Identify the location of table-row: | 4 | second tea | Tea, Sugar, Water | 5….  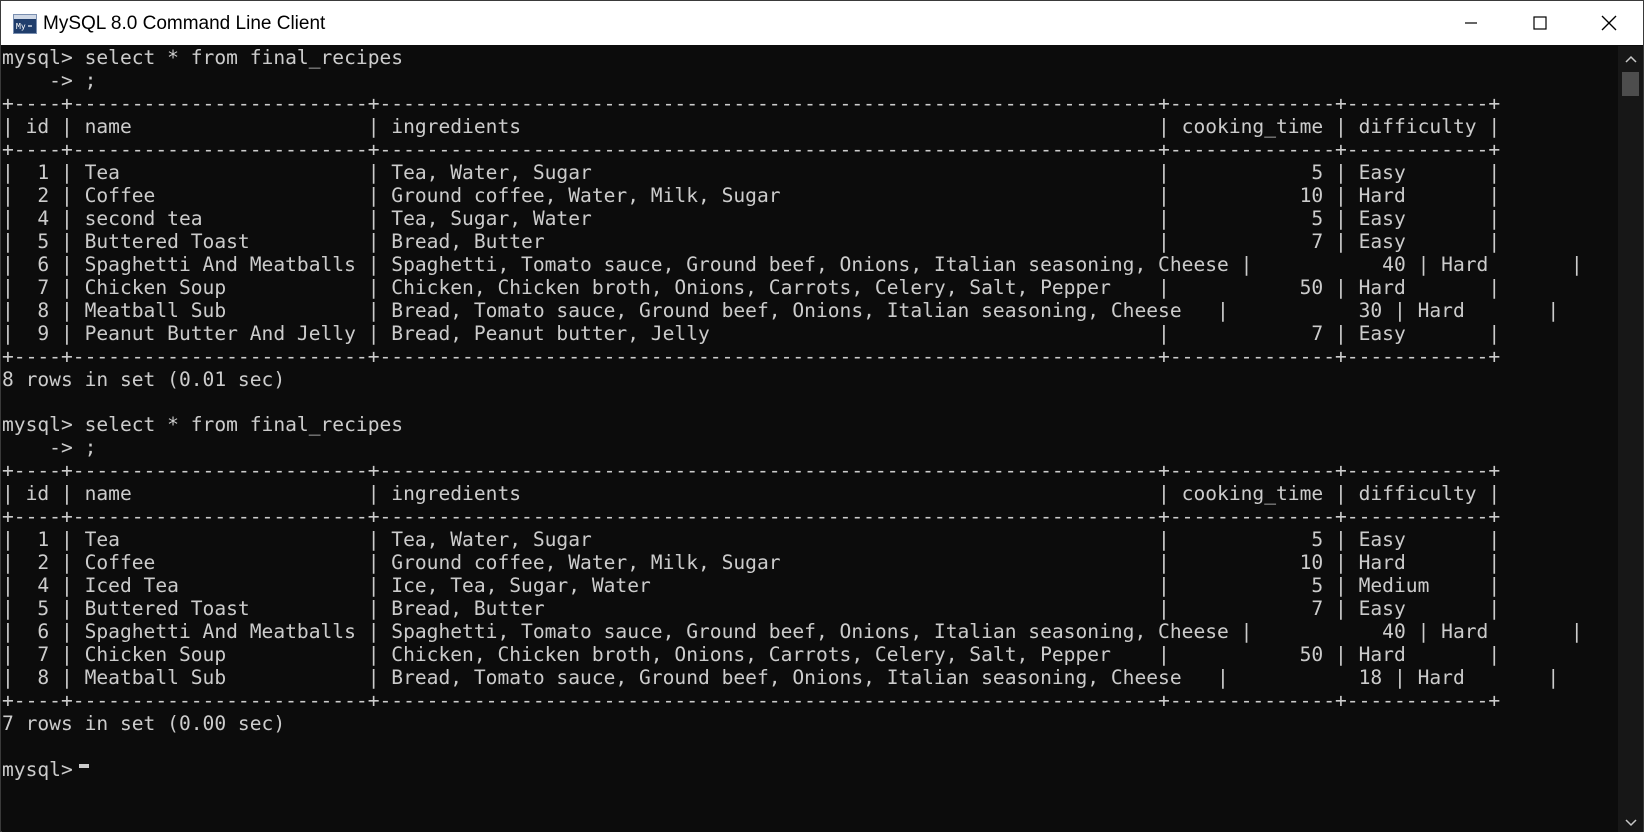
(751, 218).